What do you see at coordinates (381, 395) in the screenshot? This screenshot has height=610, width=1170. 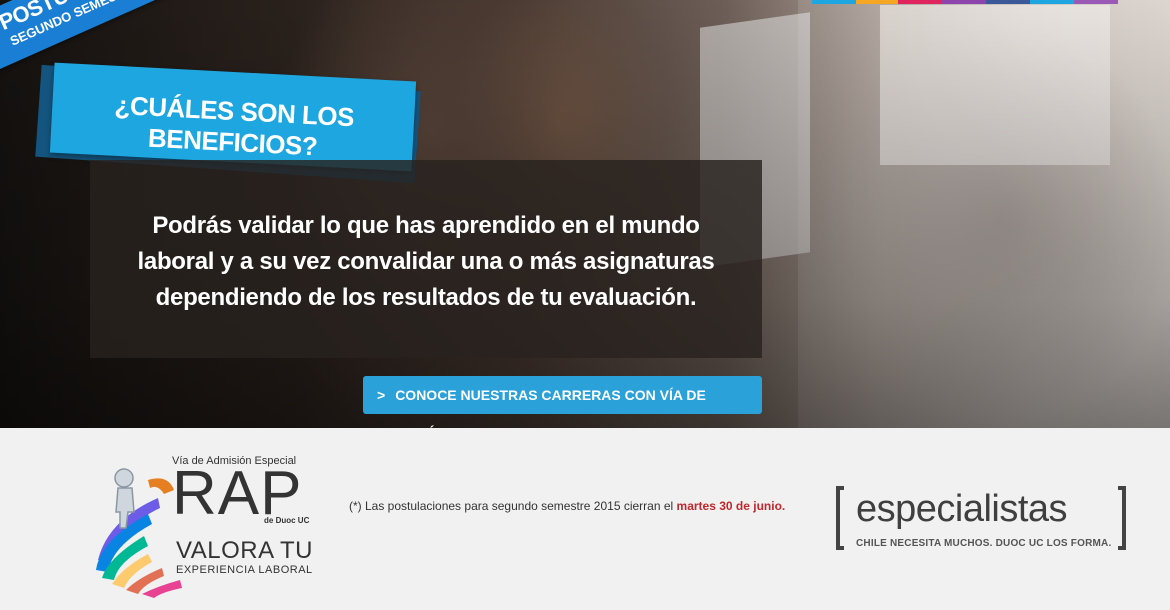 I see `chevron-right-icon: >` at bounding box center [381, 395].